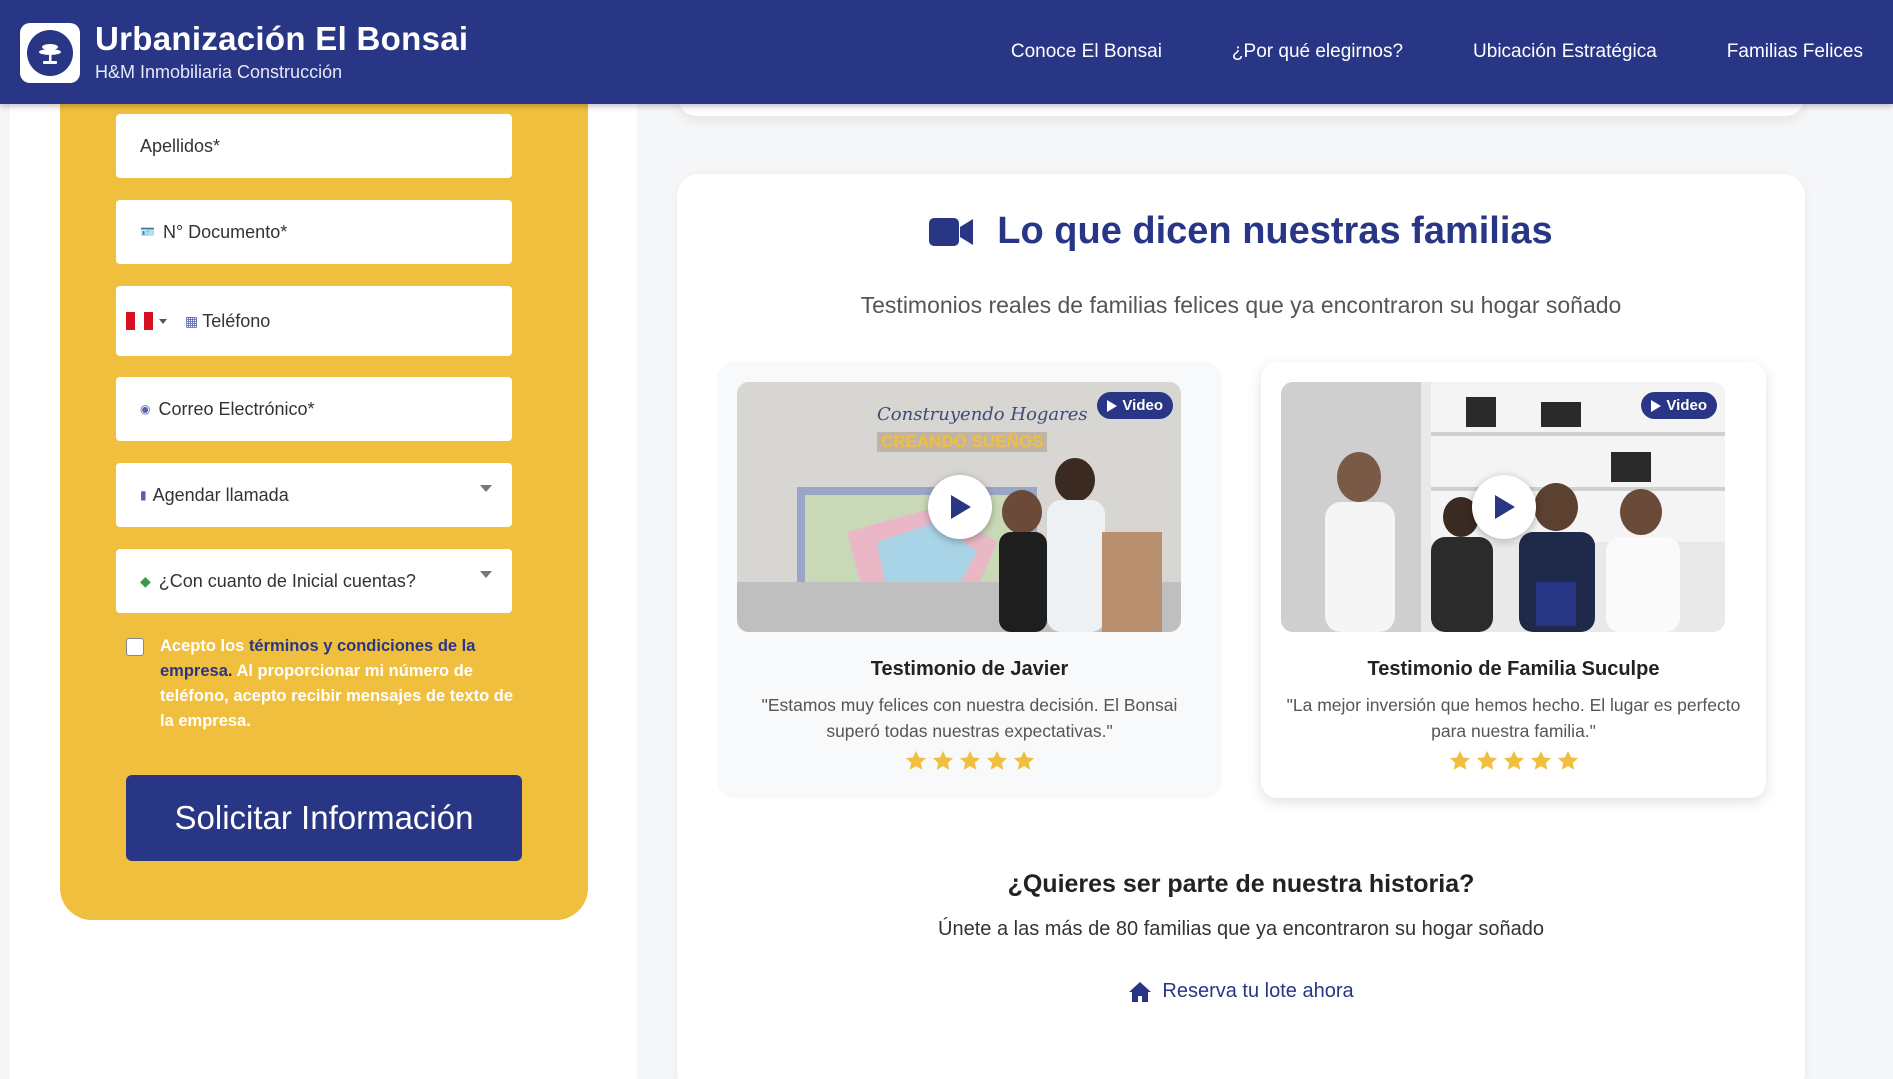 The height and width of the screenshot is (1079, 1893). What do you see at coordinates (324, 818) in the screenshot?
I see `submit-button: Solicitar Información` at bounding box center [324, 818].